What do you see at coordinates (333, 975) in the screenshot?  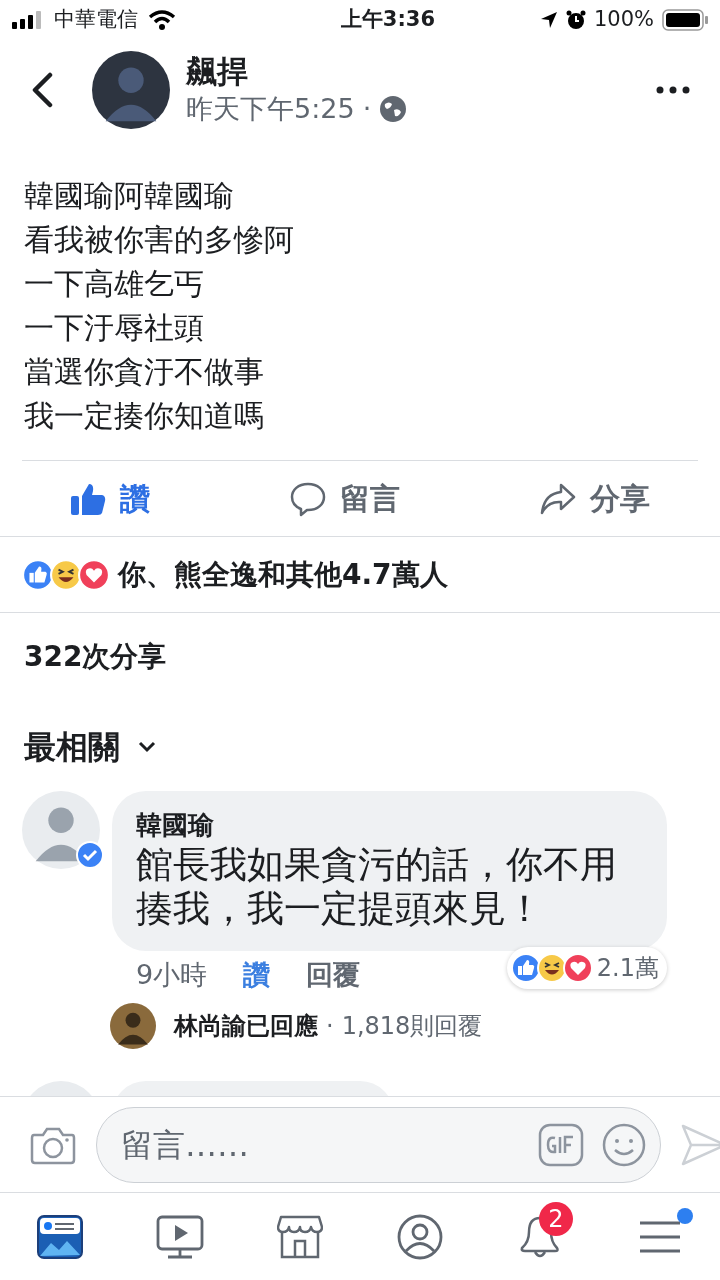 I see `reply-link: 回覆` at bounding box center [333, 975].